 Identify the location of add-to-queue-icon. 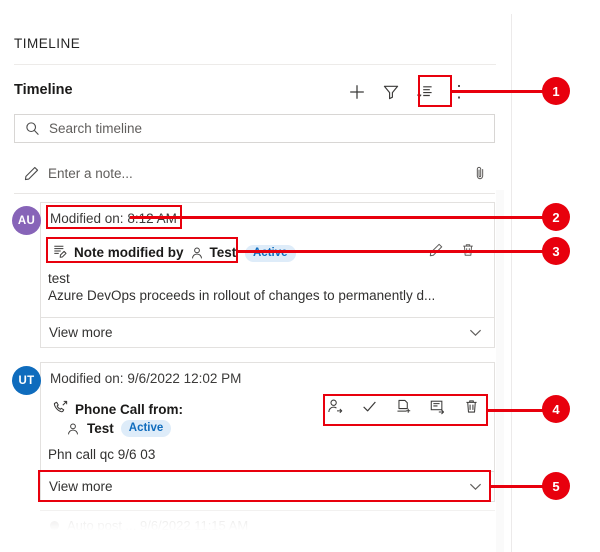
(403, 406).